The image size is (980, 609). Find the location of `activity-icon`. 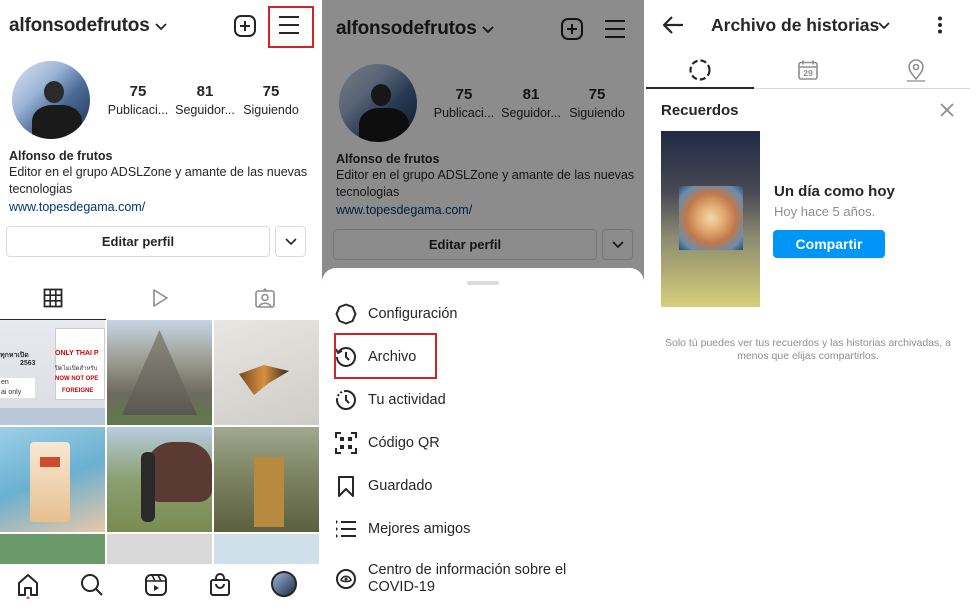

activity-icon is located at coordinates (346, 400).